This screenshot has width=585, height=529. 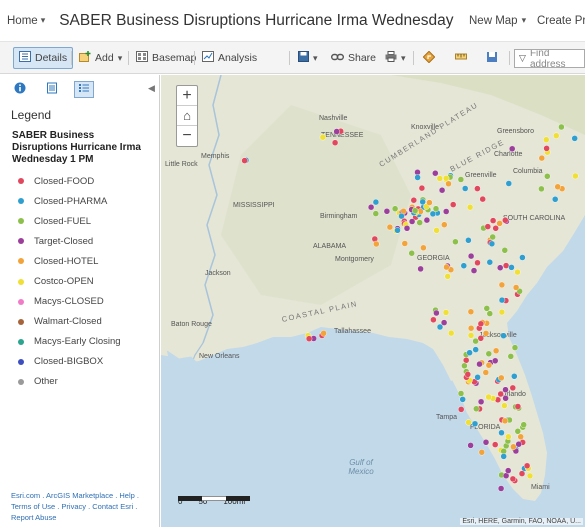 I want to click on measure-button, so click(x=461, y=58).